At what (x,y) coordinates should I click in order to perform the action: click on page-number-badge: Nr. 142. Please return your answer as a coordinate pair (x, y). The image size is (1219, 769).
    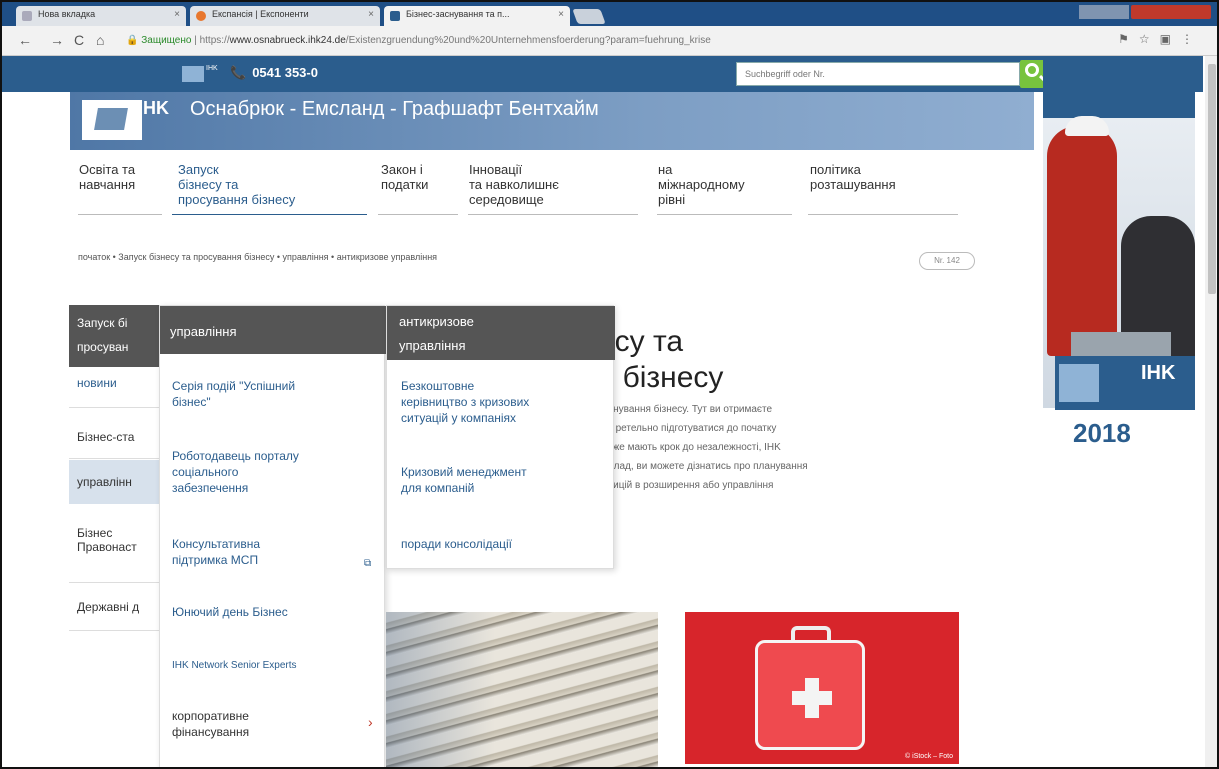
    Looking at the image, I should click on (947, 261).